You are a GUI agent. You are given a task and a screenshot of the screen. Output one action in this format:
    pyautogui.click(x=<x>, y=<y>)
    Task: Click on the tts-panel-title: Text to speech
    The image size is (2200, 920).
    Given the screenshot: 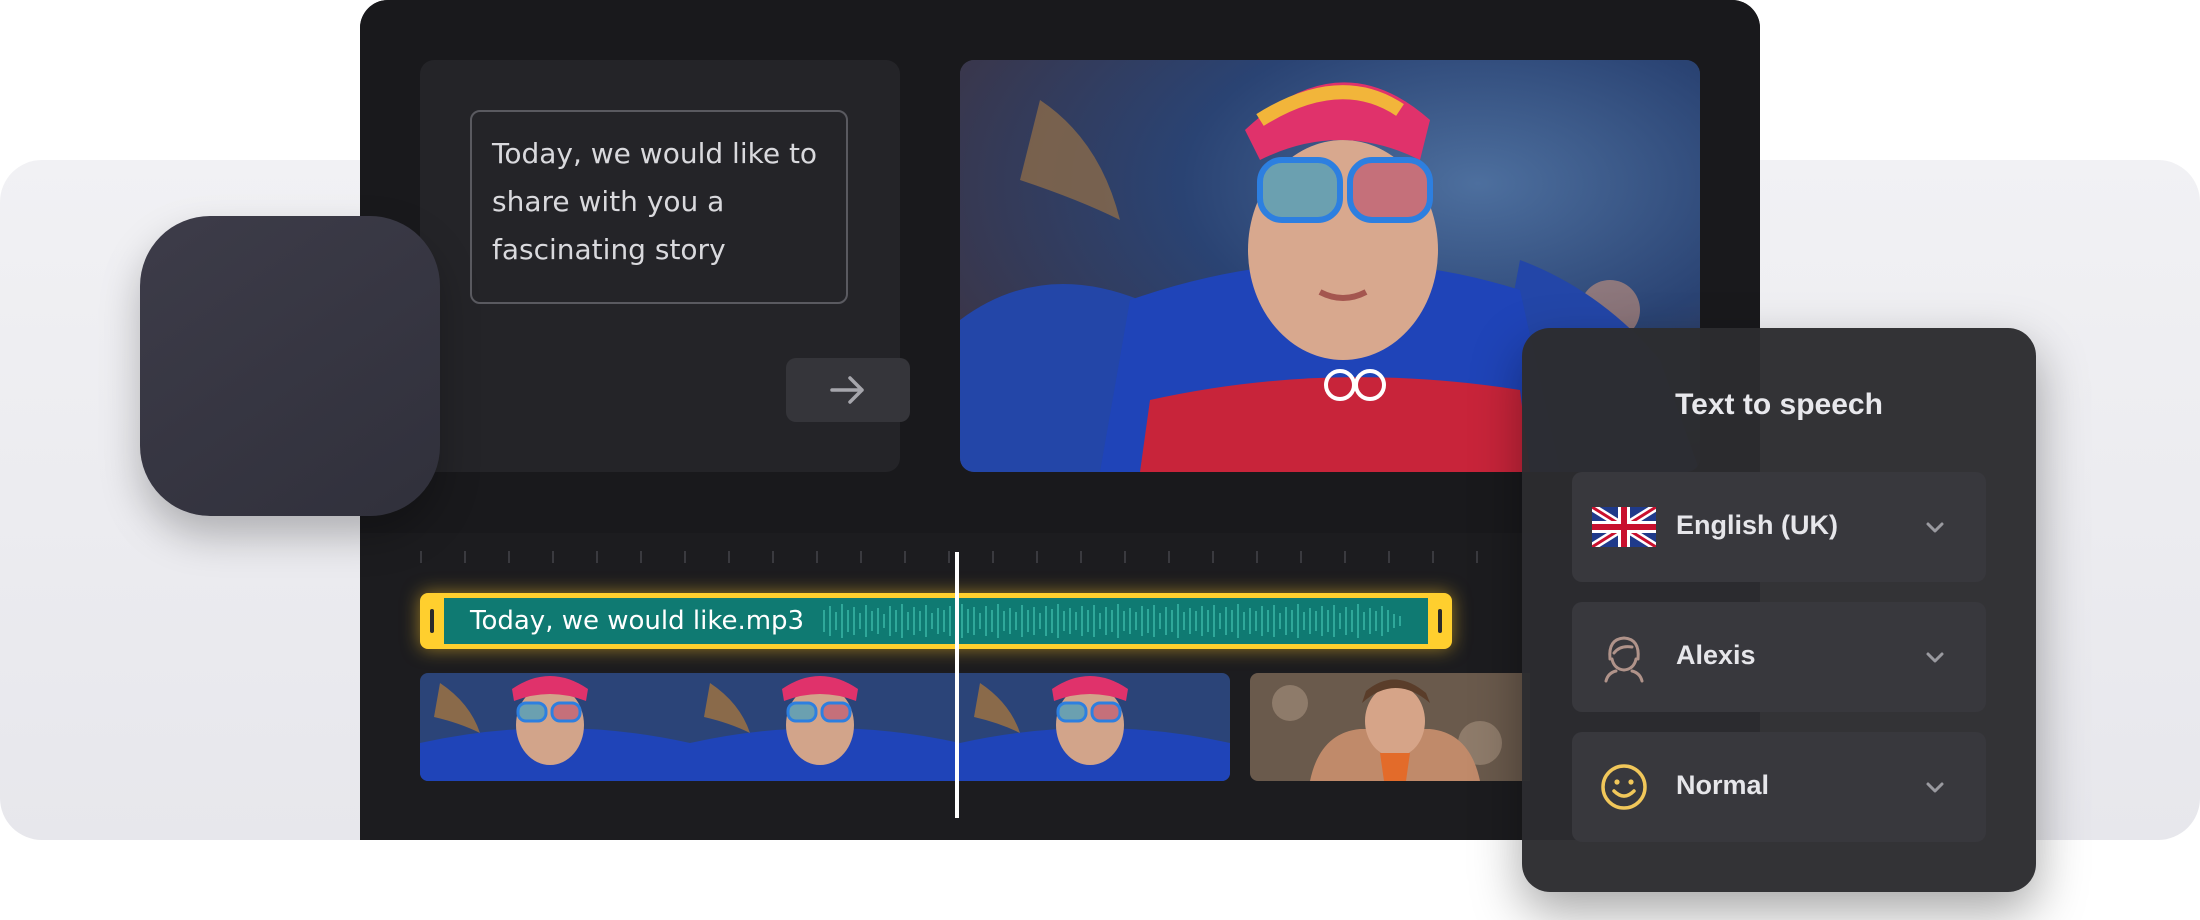 What is the action you would take?
    pyautogui.click(x=1779, y=404)
    